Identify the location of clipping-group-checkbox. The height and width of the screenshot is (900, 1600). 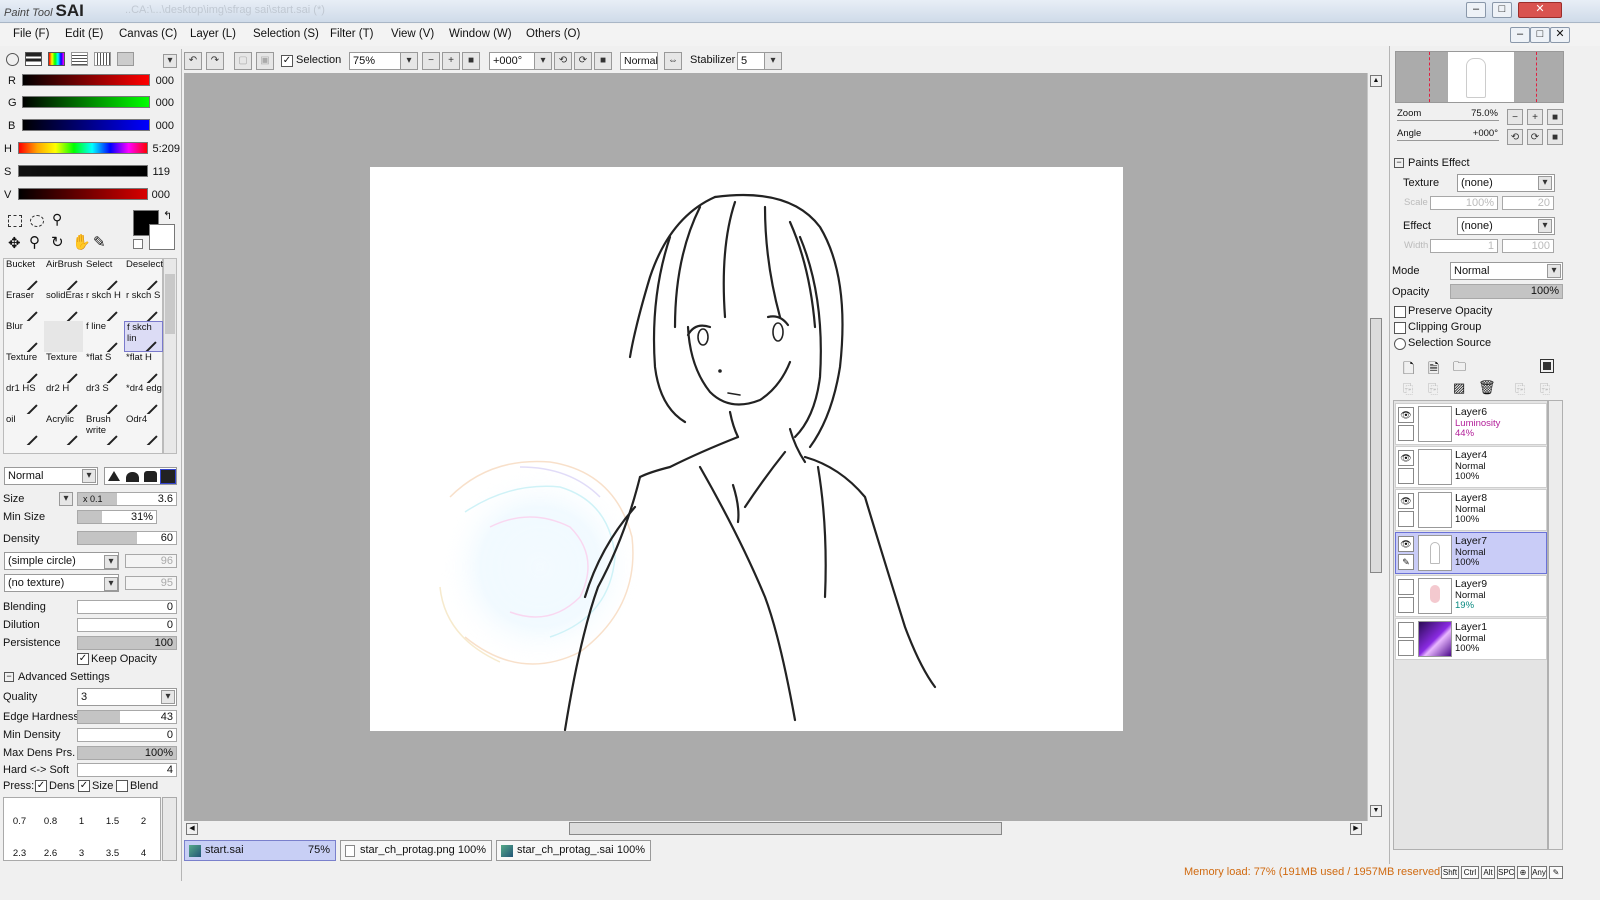
(1400, 328).